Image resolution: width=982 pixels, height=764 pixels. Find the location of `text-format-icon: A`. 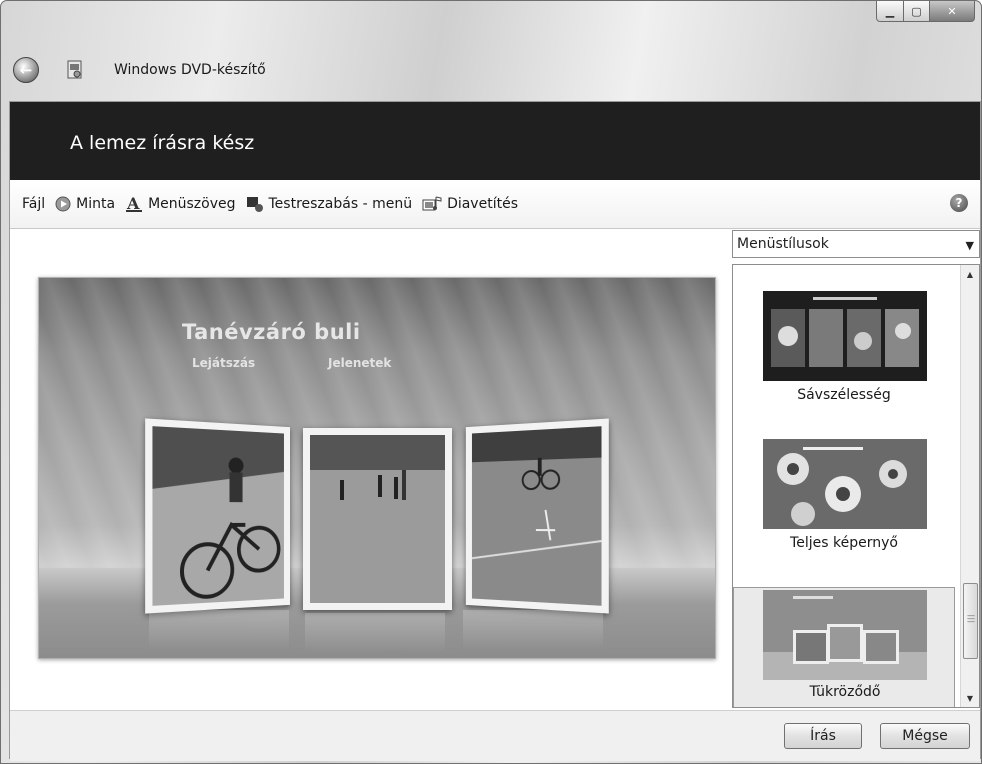

text-format-icon: A is located at coordinates (134, 204).